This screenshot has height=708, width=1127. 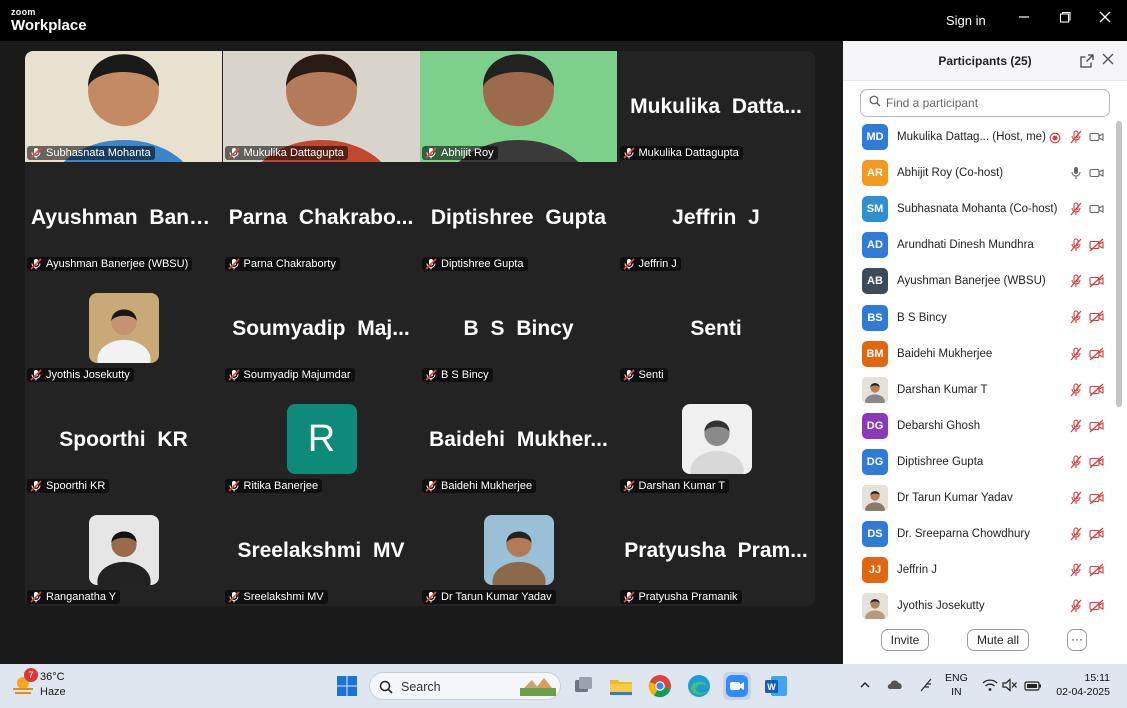 I want to click on mic-icon, so click(x=1076, y=173).